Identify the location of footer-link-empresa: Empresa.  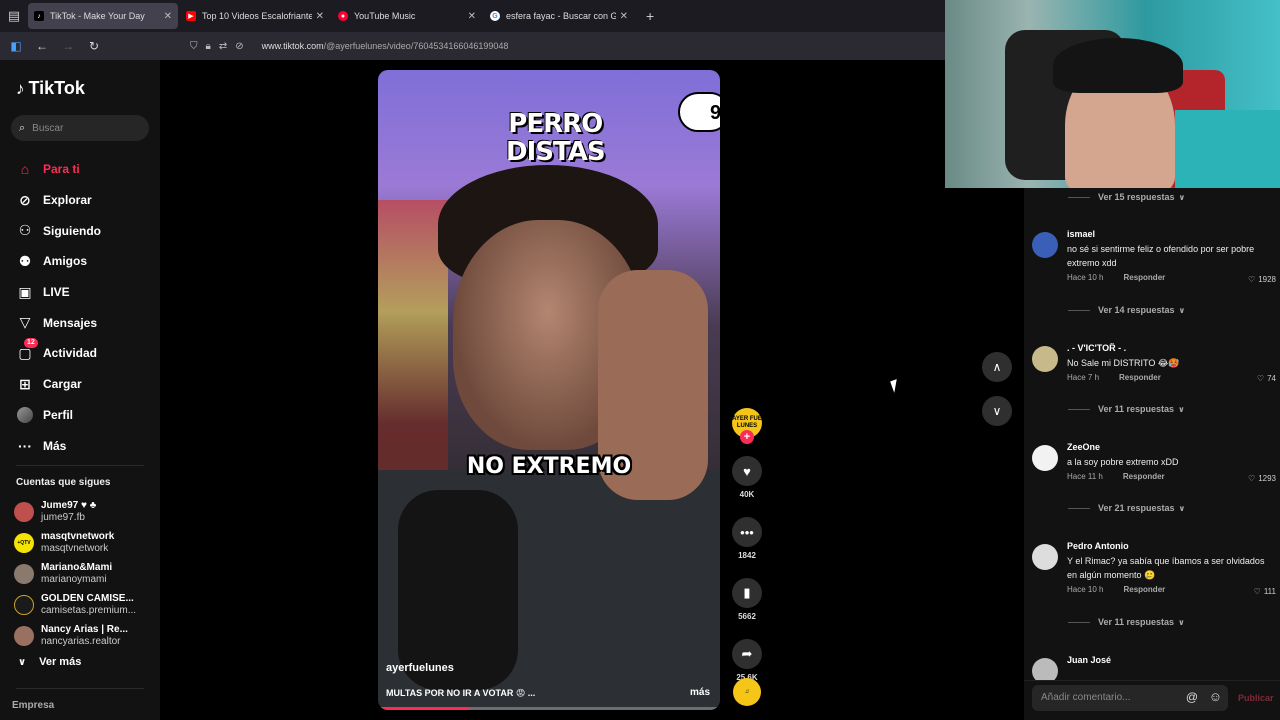
(33, 705).